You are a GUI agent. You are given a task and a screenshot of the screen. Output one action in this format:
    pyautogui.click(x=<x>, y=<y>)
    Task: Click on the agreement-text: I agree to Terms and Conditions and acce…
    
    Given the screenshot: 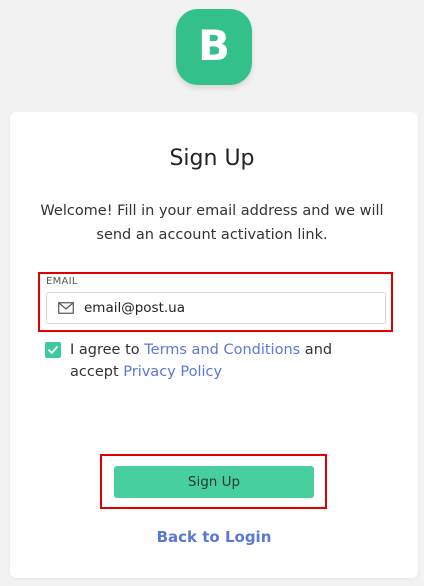 What is the action you would take?
    pyautogui.click(x=220, y=361)
    